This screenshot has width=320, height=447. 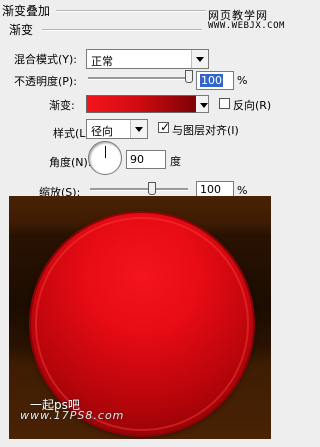 I want to click on opacity-label: 不透明度(P):, so click(x=45, y=81).